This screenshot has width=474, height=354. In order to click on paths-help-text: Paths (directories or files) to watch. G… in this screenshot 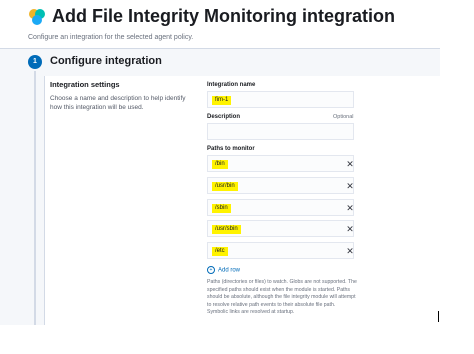, I will do `click(282, 297)`.